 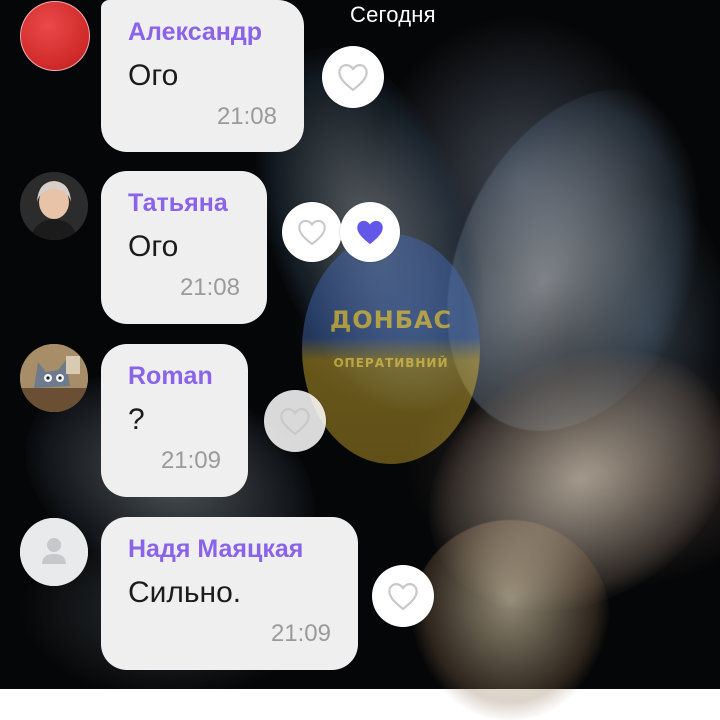 I want to click on user-photo-avatar, so click(x=54, y=206).